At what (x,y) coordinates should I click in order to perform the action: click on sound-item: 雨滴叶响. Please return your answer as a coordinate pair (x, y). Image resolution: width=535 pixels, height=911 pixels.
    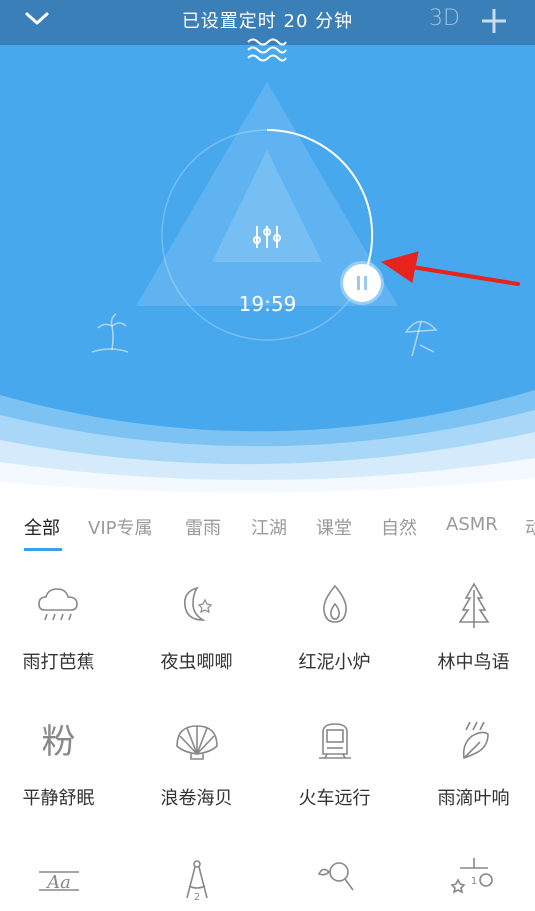
    Looking at the image, I should click on (471, 761).